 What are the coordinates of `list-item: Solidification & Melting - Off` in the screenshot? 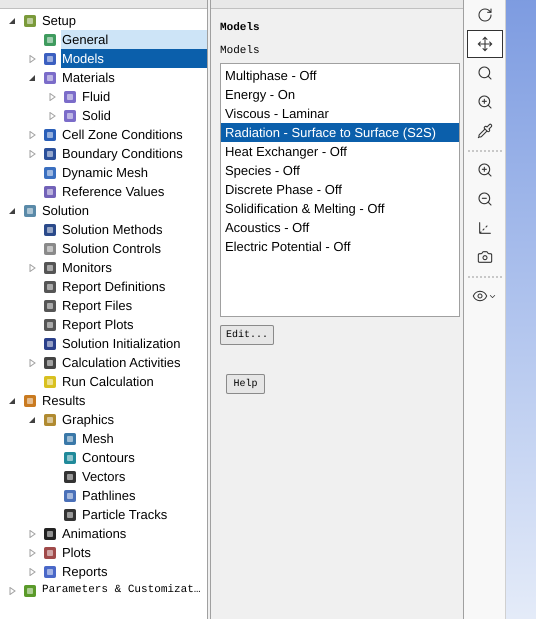 It's located at (340, 208).